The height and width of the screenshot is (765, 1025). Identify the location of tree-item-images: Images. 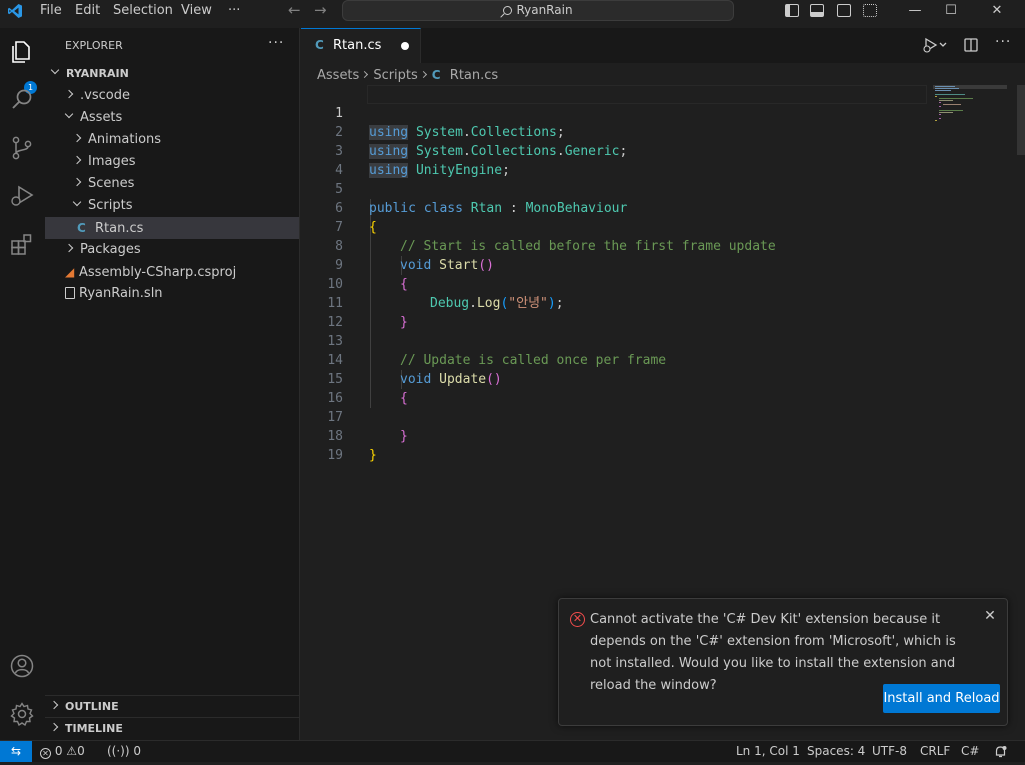
(172, 162).